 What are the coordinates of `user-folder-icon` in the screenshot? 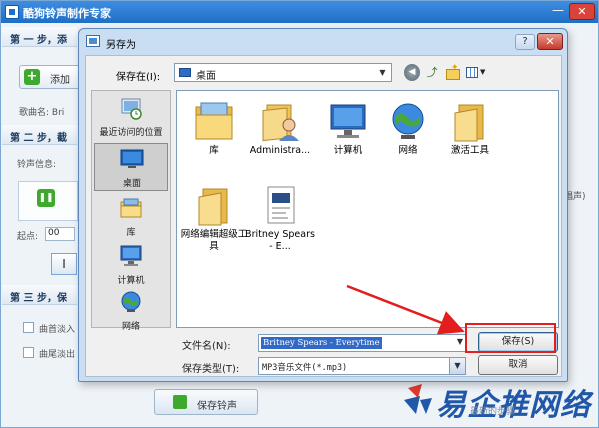 It's located at (280, 123).